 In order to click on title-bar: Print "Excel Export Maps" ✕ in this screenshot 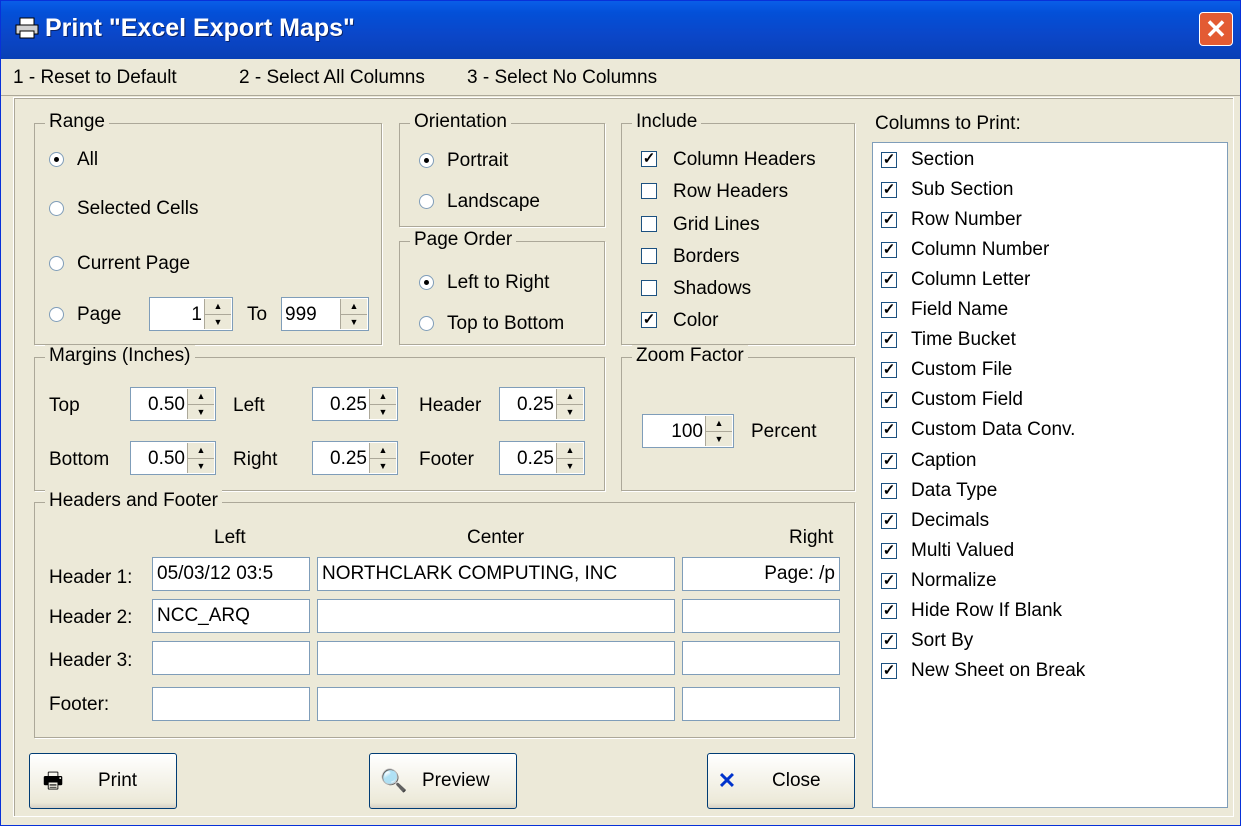, I will do `click(620, 30)`.